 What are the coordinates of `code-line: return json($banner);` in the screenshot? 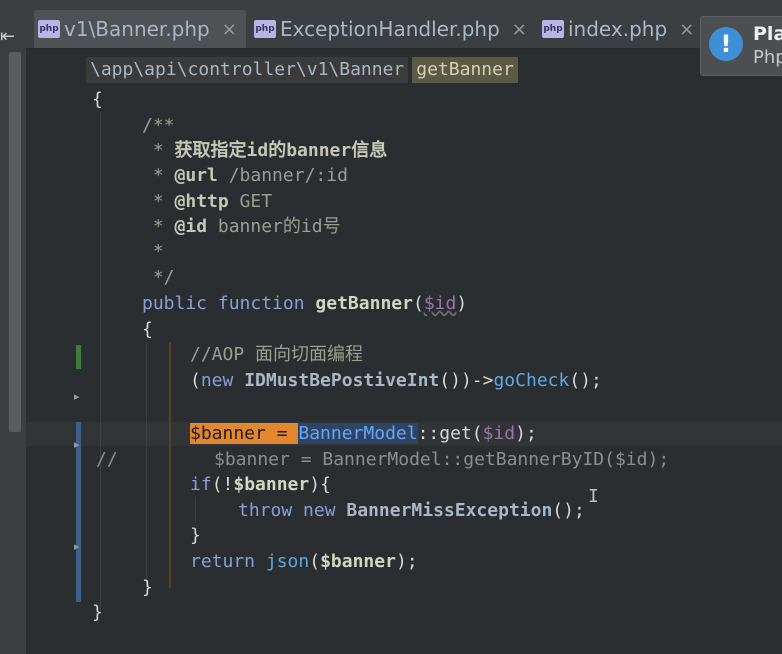 It's located at (304, 562).